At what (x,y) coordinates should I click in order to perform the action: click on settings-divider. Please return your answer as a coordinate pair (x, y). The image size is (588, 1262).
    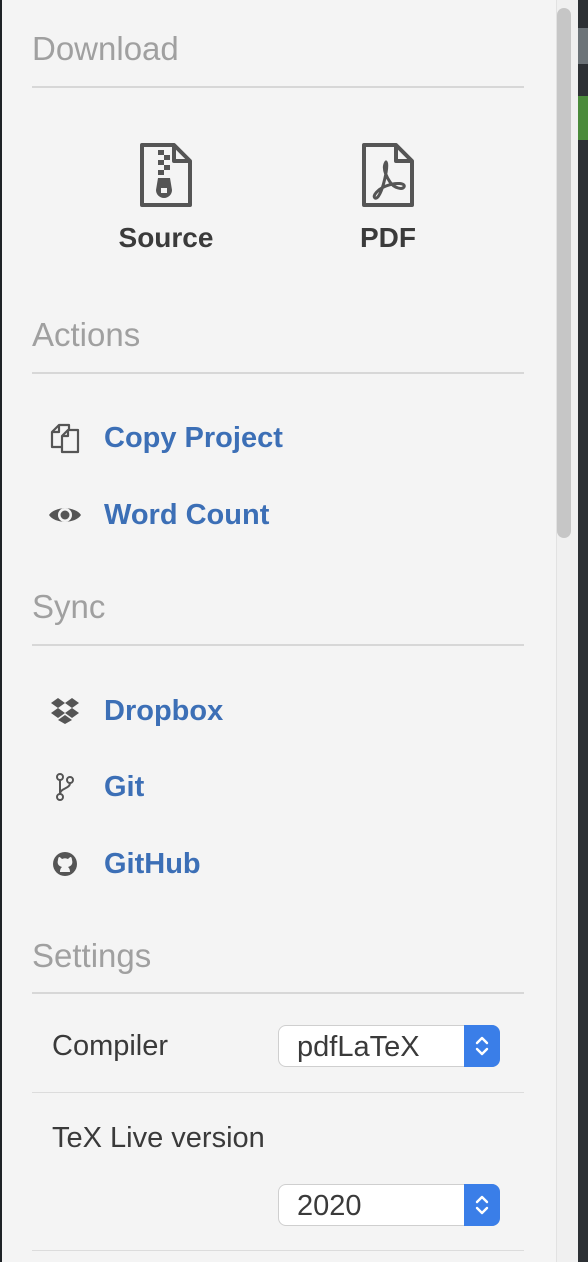
    Looking at the image, I should click on (278, 993).